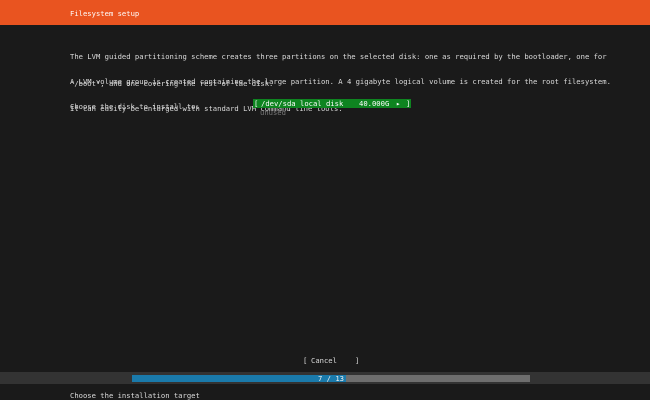 Image resolution: width=650 pixels, height=400 pixels. I want to click on cancel-close-bracket: ], so click(357, 360).